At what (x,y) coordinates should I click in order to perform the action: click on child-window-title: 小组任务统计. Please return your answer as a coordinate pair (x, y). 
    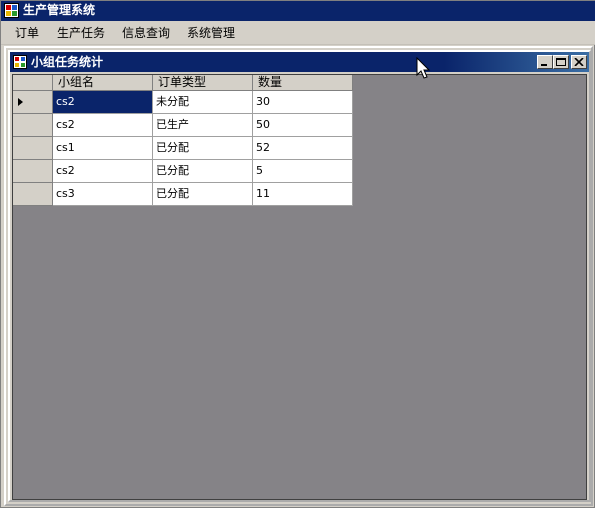
    Looking at the image, I should click on (67, 62).